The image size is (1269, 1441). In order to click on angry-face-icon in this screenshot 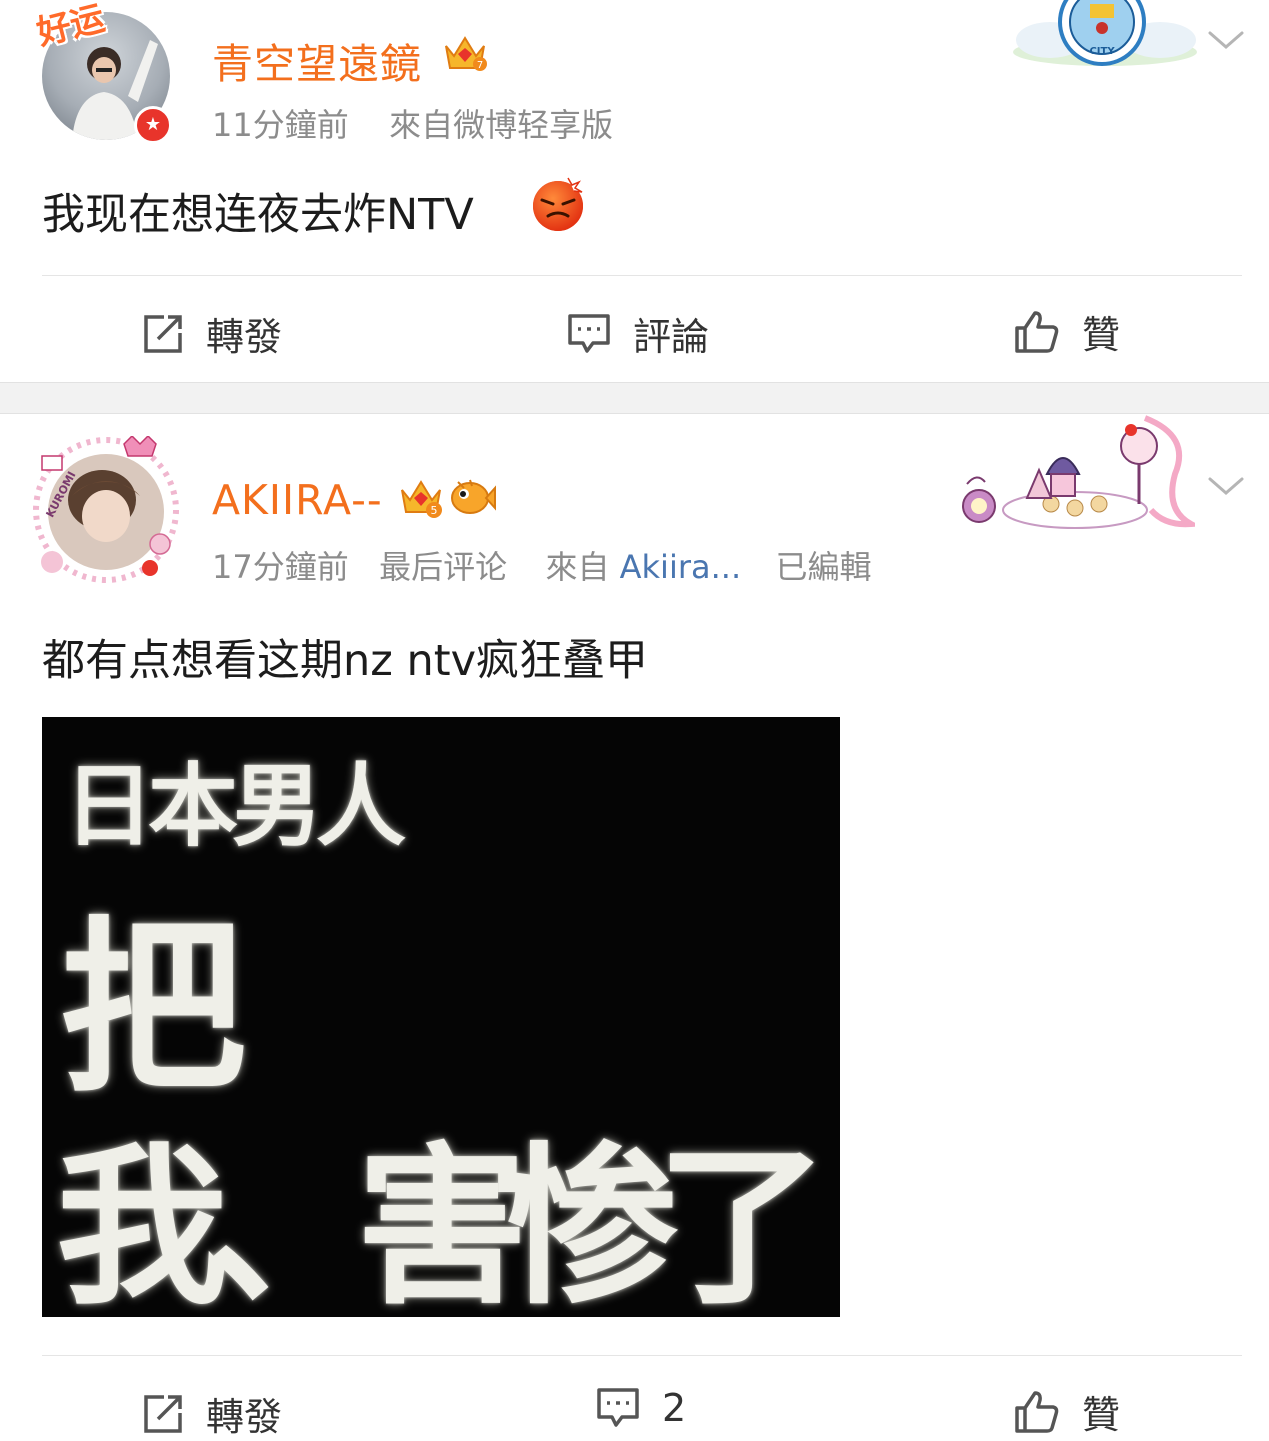, I will do `click(558, 206)`.